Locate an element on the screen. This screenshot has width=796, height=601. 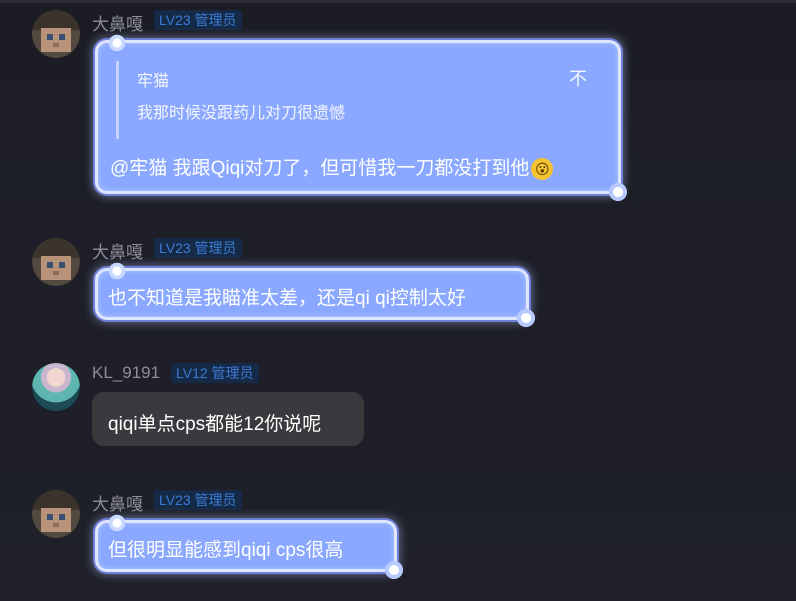
message-bubble: qiqi单点cps都能12你说呢 is located at coordinates (228, 419).